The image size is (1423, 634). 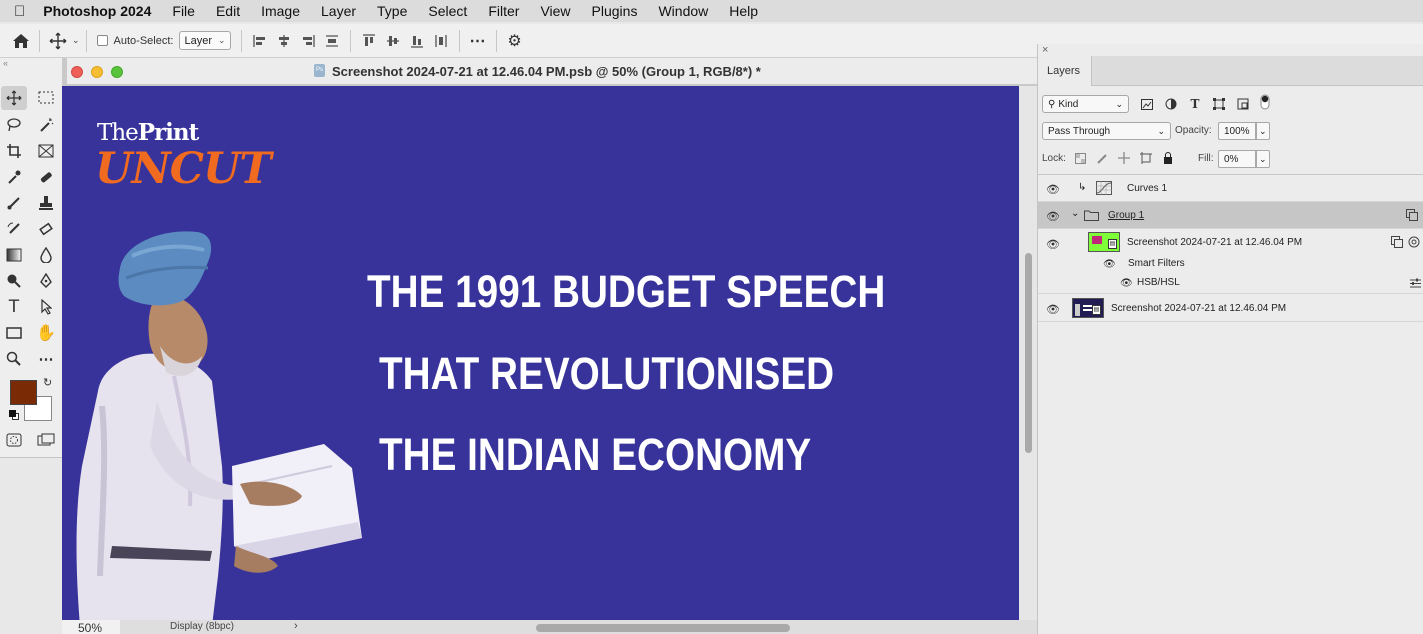 What do you see at coordinates (91, 627) in the screenshot?
I see `zoom-level-field: 50%` at bounding box center [91, 627].